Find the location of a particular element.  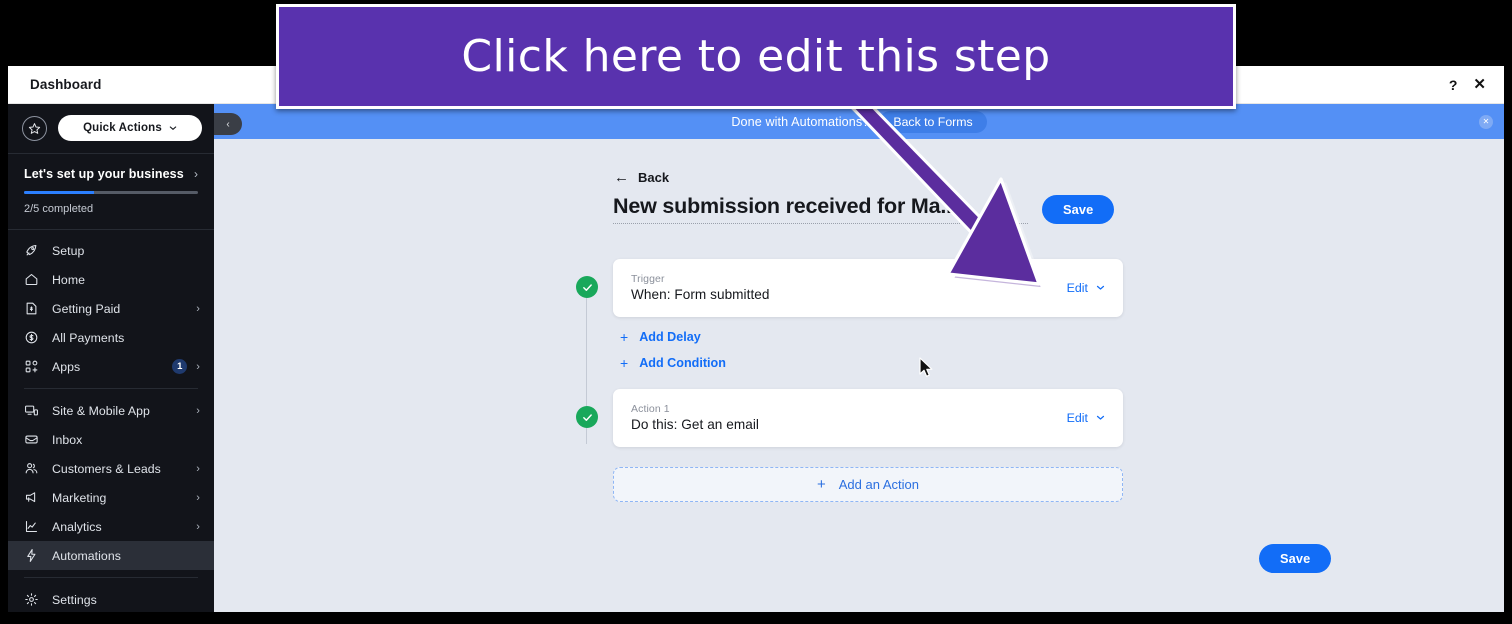

sidebar-item-all-payments: All Payments is located at coordinates (111, 337).